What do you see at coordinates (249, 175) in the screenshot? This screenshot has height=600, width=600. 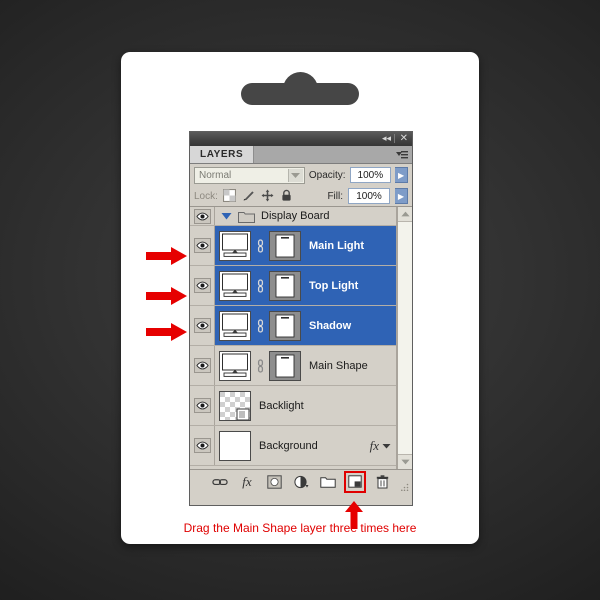 I see `blend-mode-select: Normal` at bounding box center [249, 175].